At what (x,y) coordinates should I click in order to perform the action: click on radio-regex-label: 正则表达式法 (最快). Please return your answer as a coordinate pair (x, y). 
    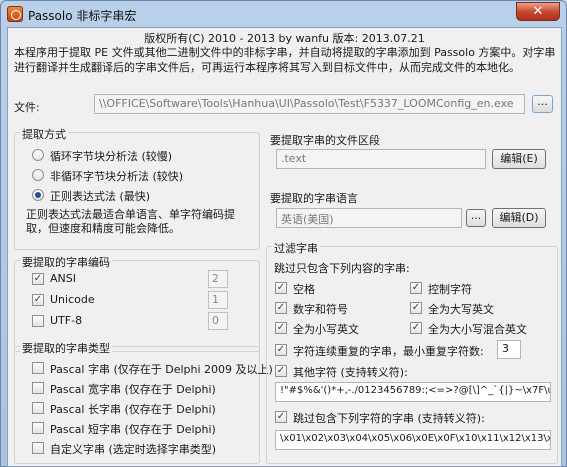
    Looking at the image, I should click on (100, 196).